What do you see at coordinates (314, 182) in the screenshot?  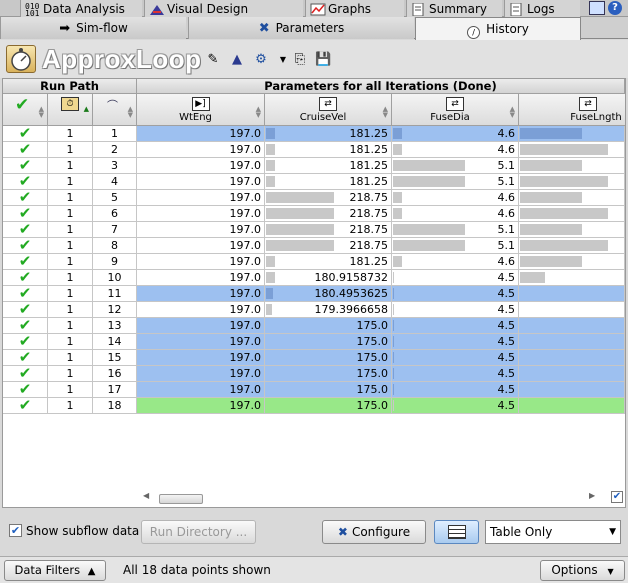 I see `table-row: ✔ 1 4 197.0 181.25 5.1` at bounding box center [314, 182].